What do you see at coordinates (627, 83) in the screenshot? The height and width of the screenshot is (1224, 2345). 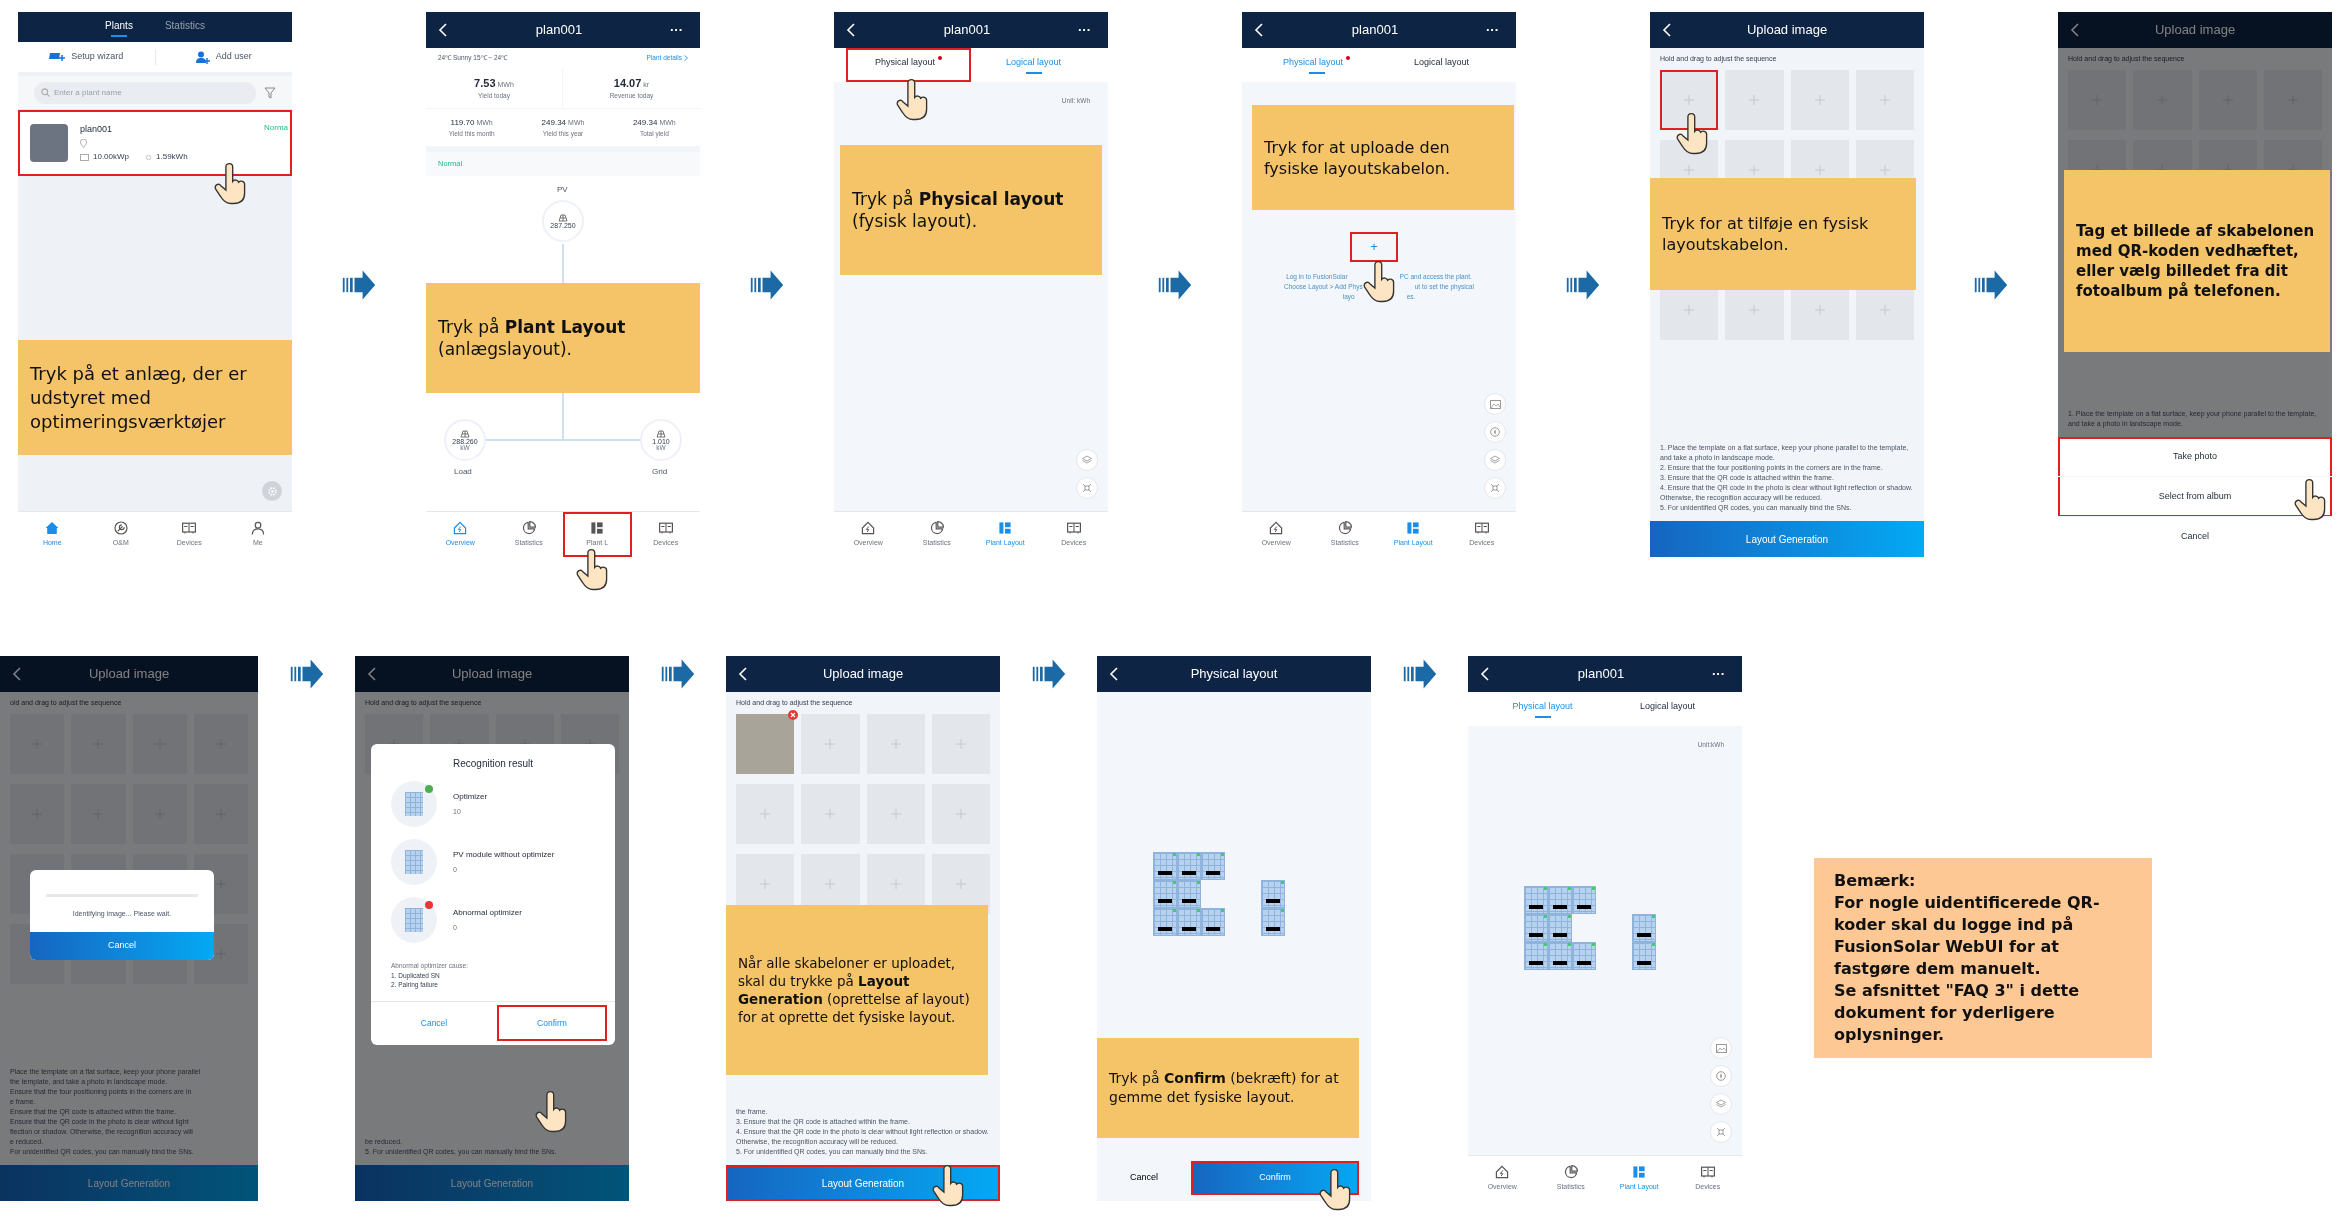 I see `stat-value: 14.07` at bounding box center [627, 83].